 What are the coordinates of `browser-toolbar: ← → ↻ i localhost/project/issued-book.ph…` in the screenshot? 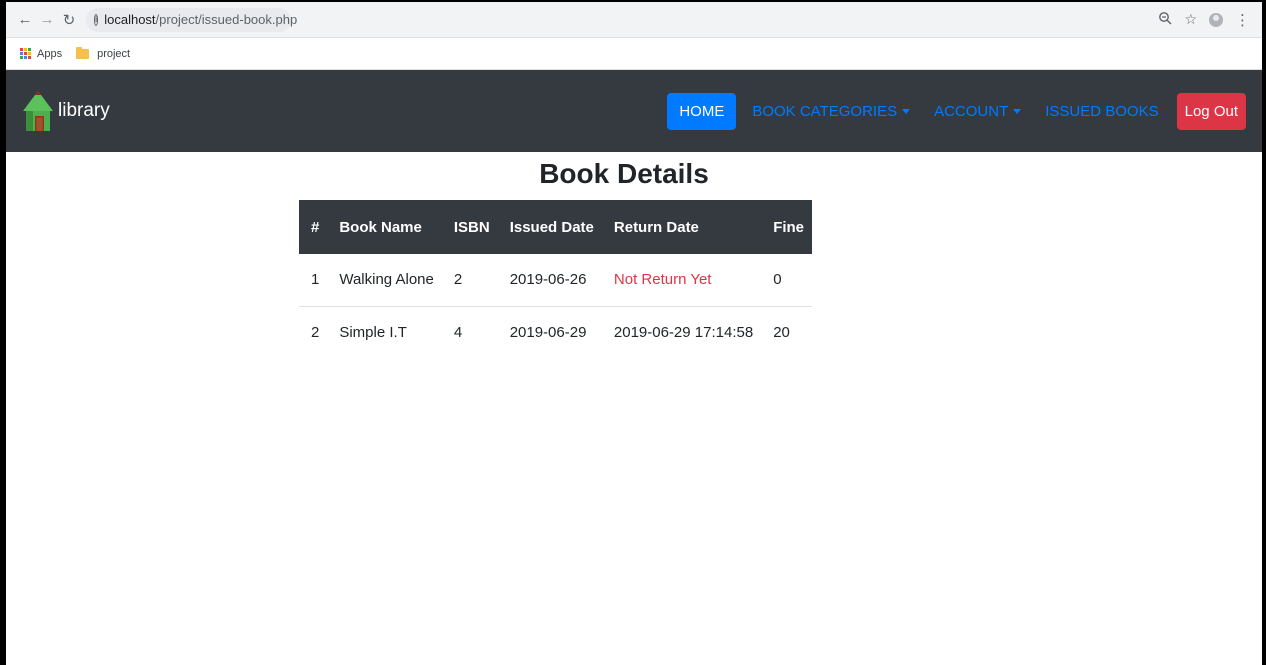 It's located at (634, 20).